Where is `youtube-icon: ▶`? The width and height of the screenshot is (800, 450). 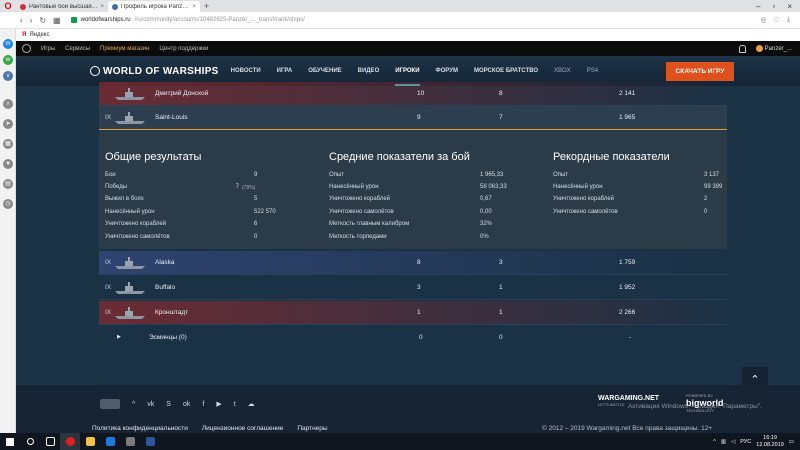
youtube-icon: ▶ is located at coordinates (218, 404).